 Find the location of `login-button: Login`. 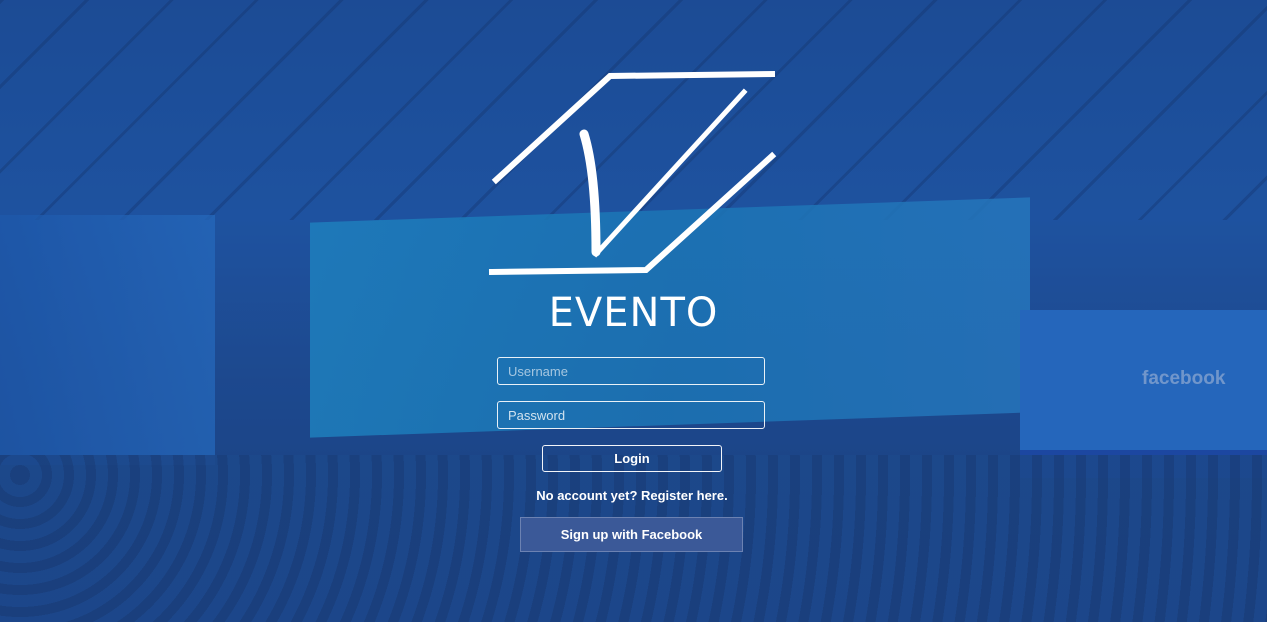

login-button: Login is located at coordinates (632, 458).